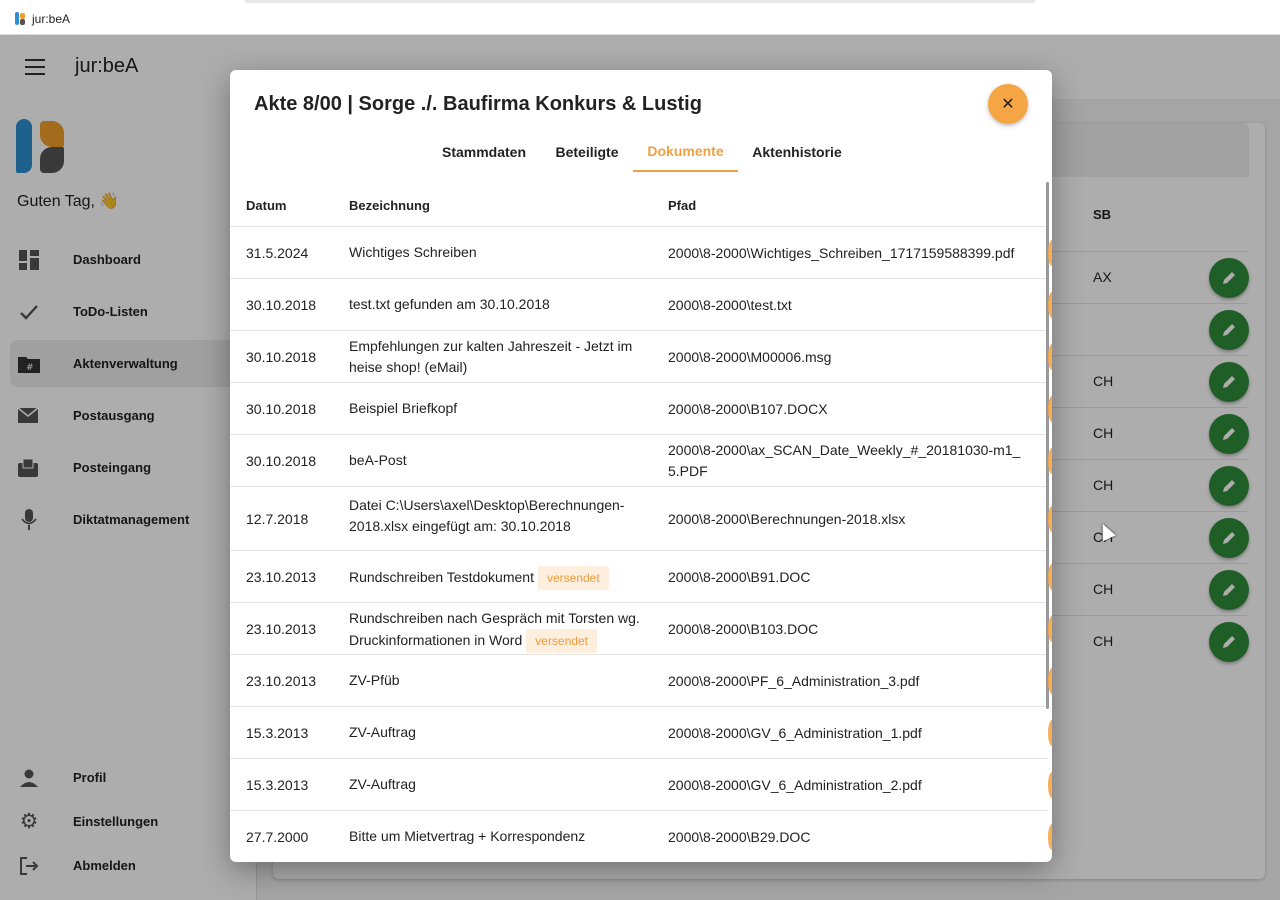 The image size is (1280, 900). Describe the element at coordinates (682, 205) in the screenshot. I see `column-header-pfad: Pfad` at that location.